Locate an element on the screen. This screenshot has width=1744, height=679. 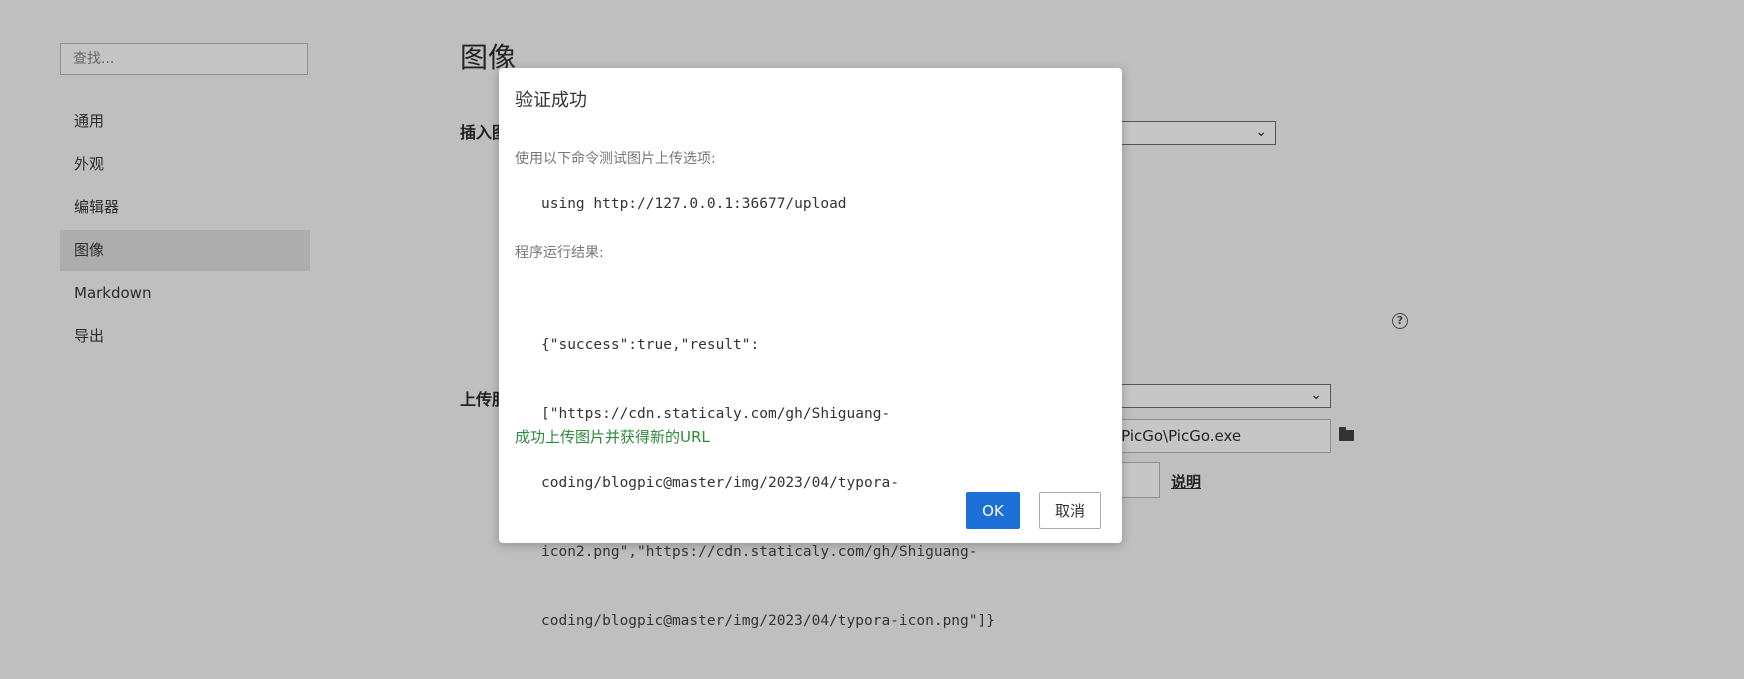
sidebar-item-markdown: Markdown is located at coordinates (185, 293).